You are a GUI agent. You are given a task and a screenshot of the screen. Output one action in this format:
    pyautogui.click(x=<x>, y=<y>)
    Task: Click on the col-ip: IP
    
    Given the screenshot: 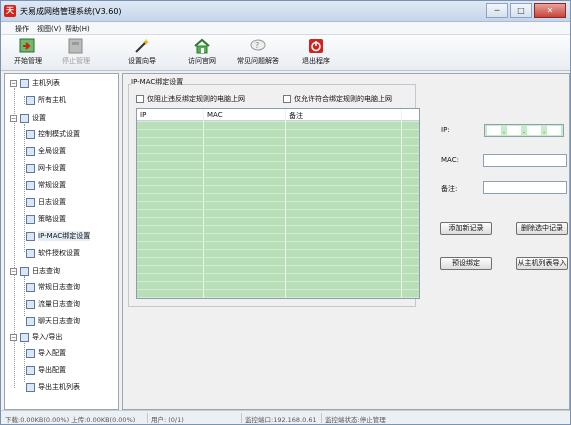 What is the action you would take?
    pyautogui.click(x=143, y=115)
    